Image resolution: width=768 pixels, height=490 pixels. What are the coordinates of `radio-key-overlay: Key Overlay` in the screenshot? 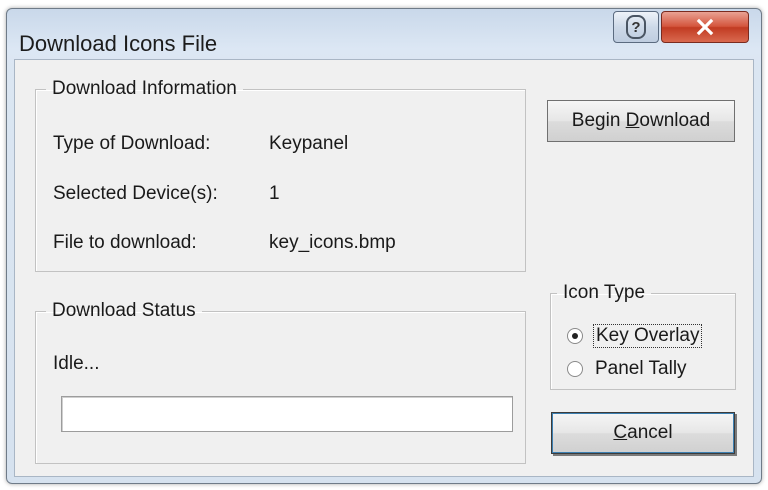 It's located at (635, 336).